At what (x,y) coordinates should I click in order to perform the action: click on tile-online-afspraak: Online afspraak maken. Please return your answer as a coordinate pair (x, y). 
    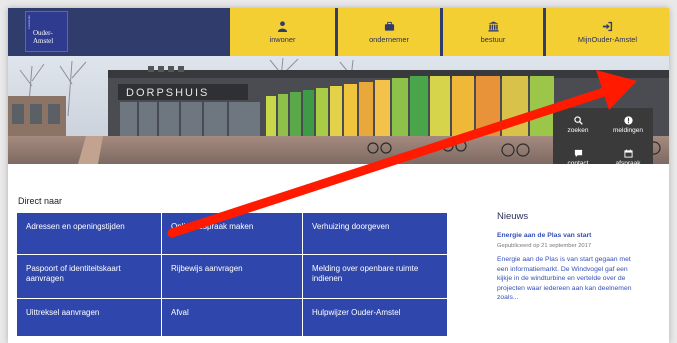
    Looking at the image, I should click on (232, 233).